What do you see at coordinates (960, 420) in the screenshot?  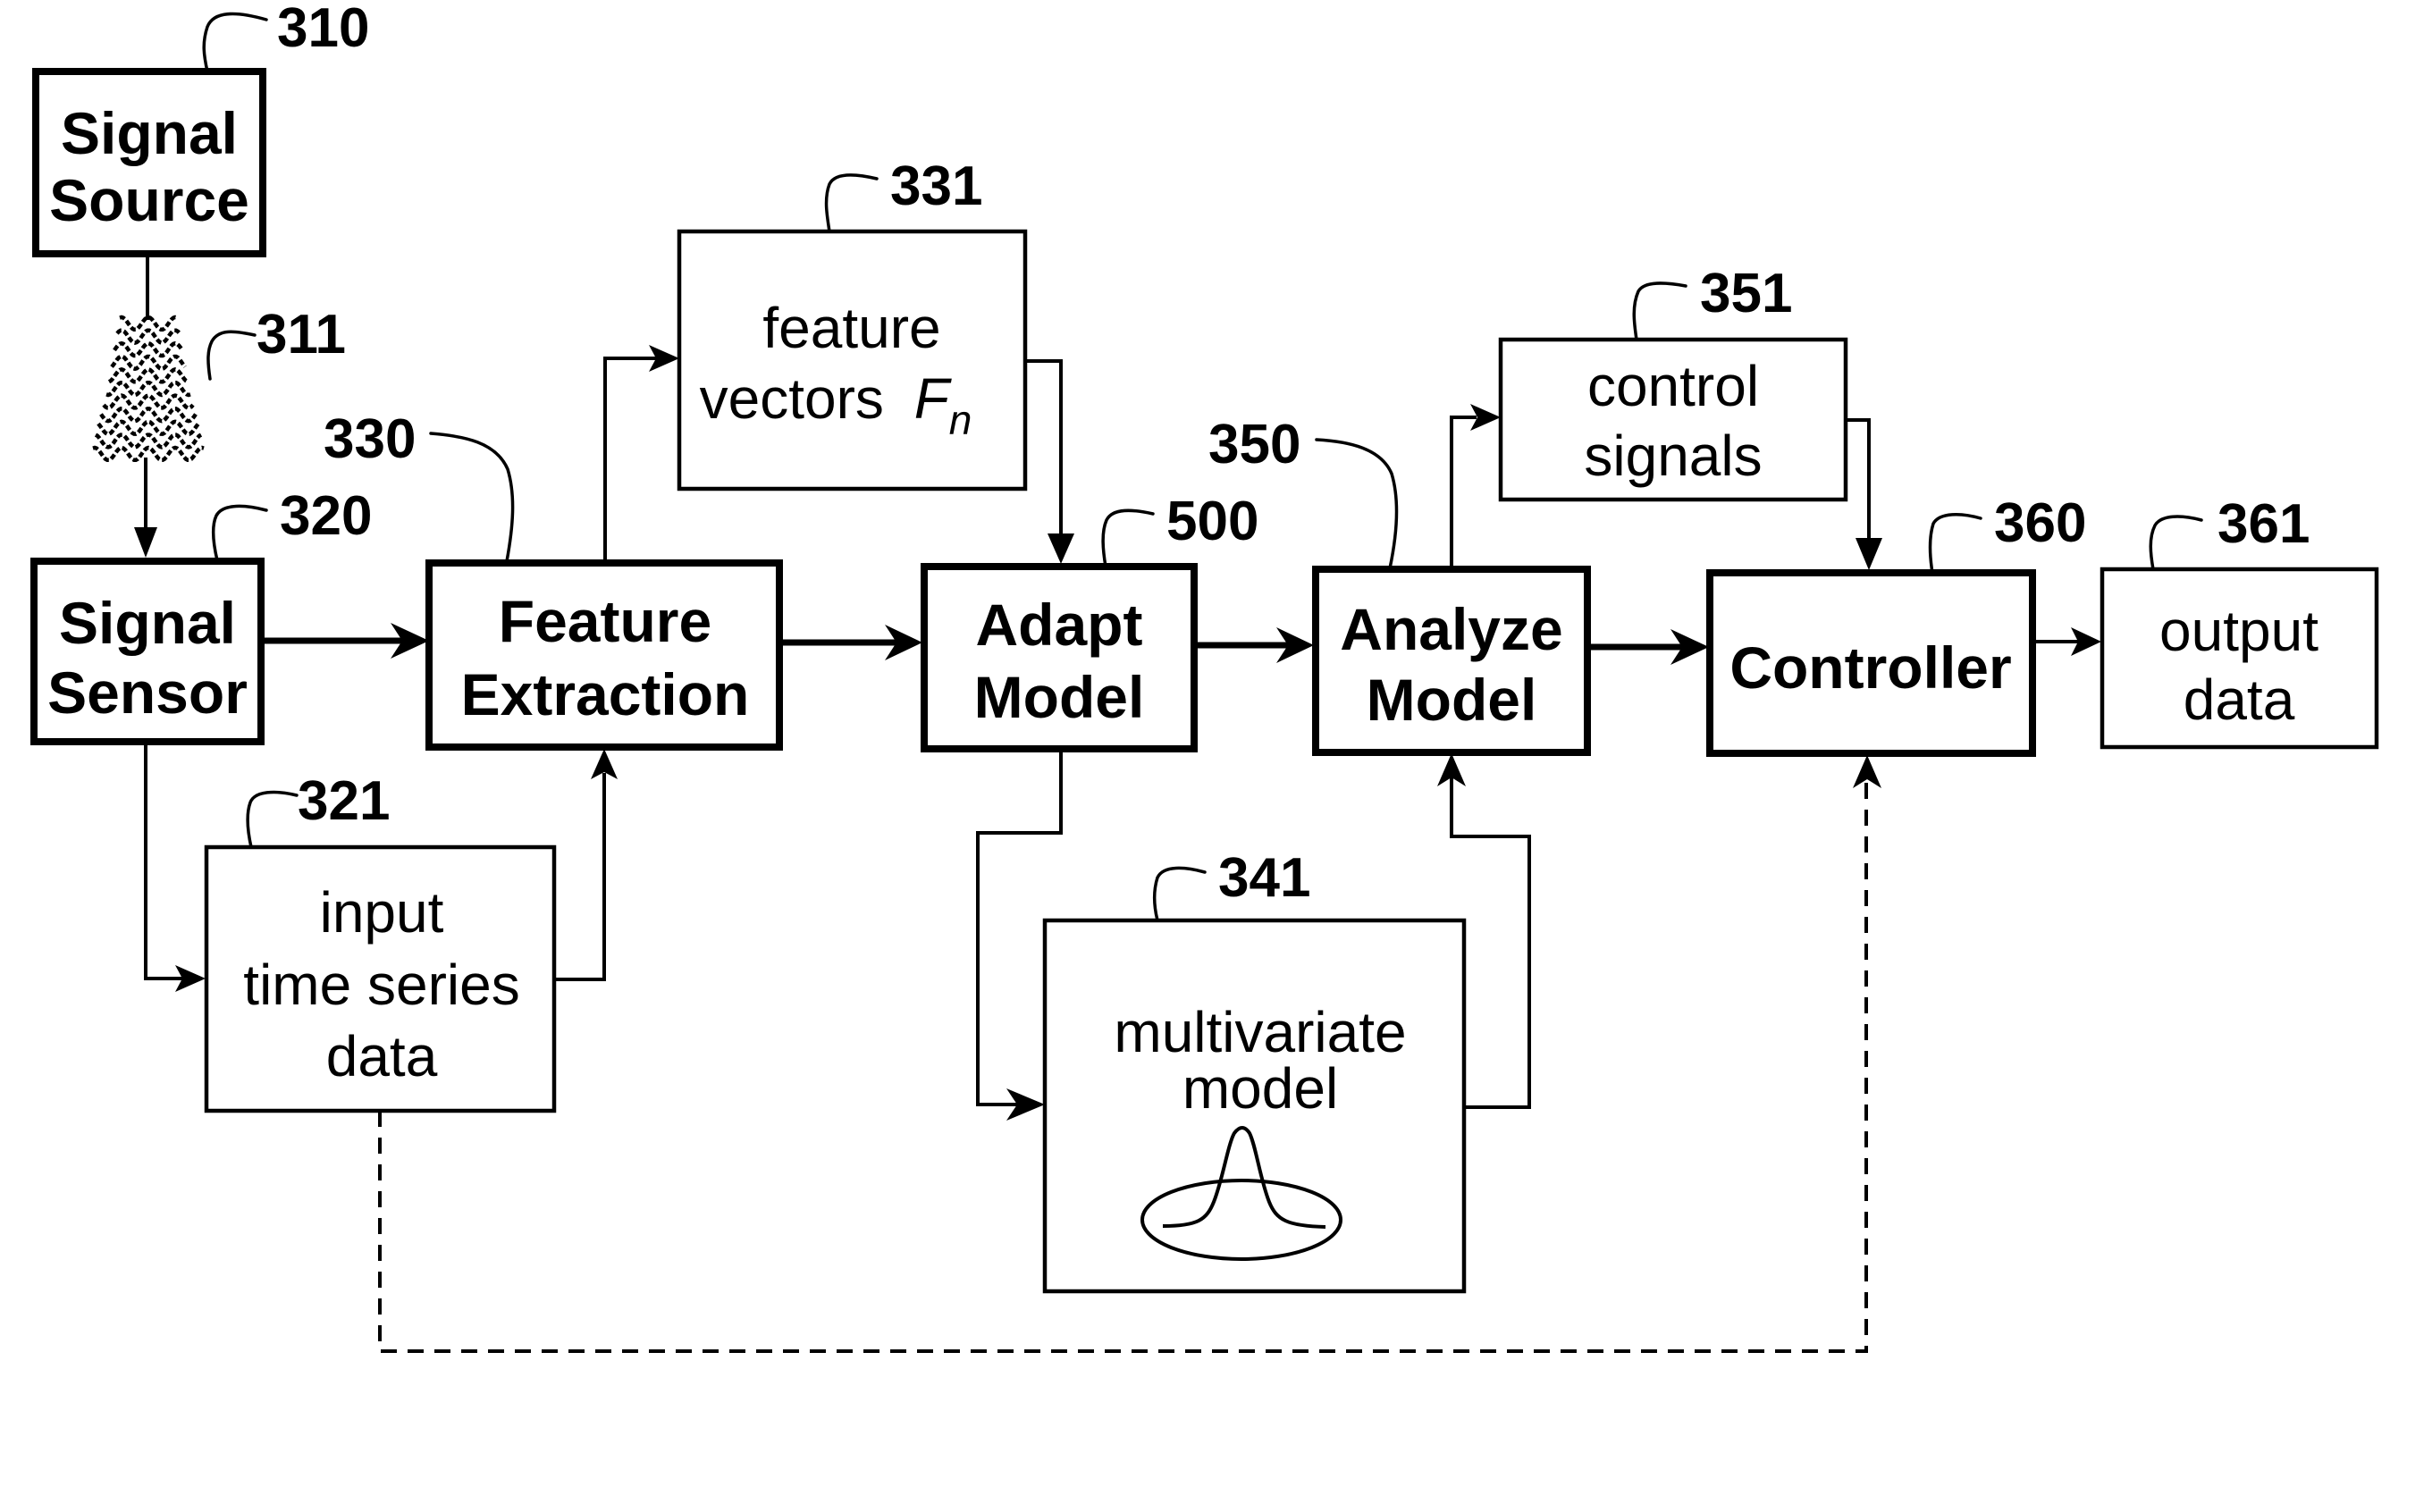 I see `feature-vectors-subscript: n` at bounding box center [960, 420].